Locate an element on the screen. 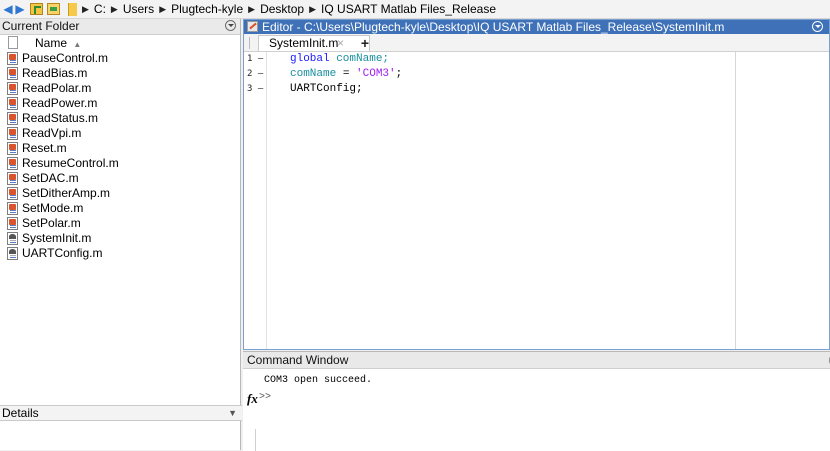 This screenshot has height=451, width=830. file-list-item: ResumeControl.m is located at coordinates (120, 163).